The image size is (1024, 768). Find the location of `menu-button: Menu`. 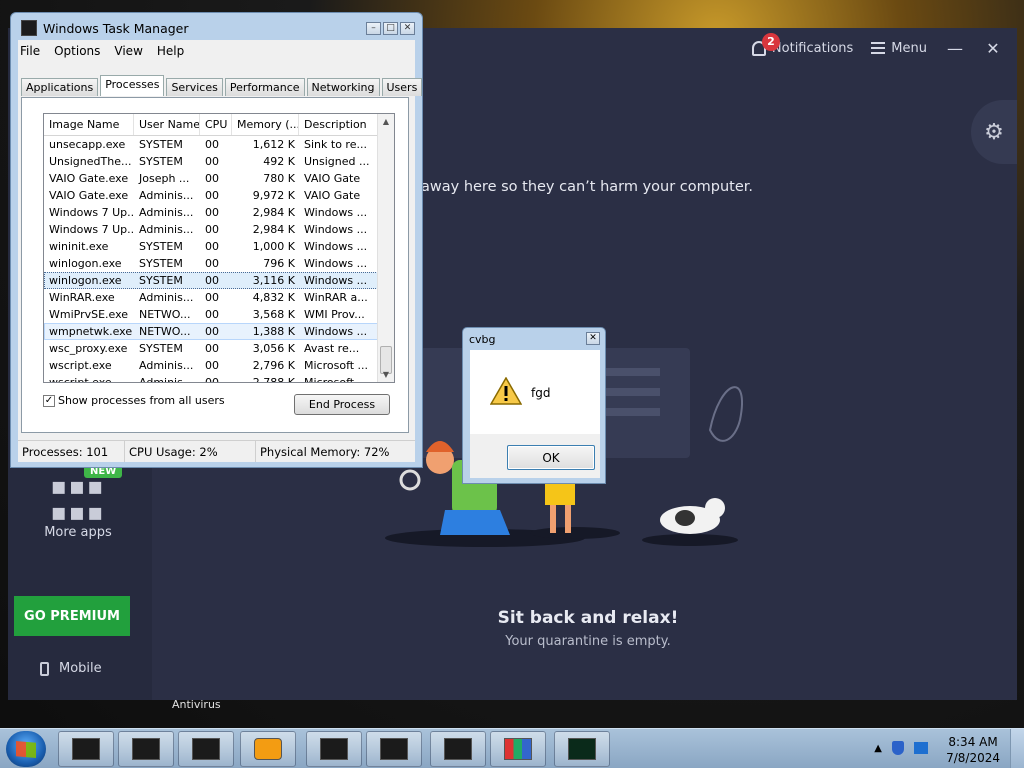

menu-button: Menu is located at coordinates (899, 48).